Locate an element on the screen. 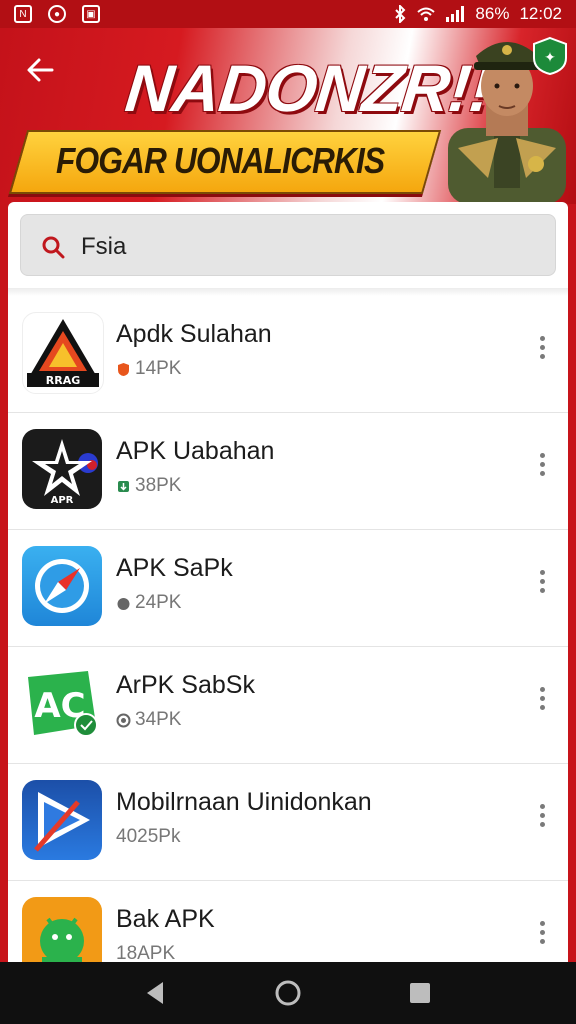  emblem-badge-icon: ✦ is located at coordinates (550, 56).